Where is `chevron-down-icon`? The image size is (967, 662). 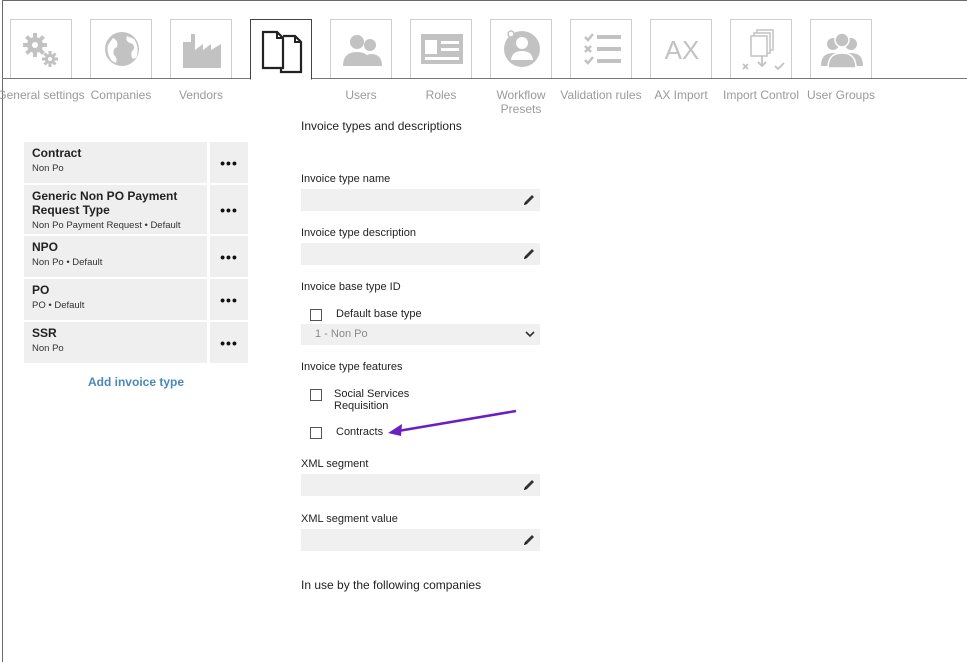 chevron-down-icon is located at coordinates (530, 334).